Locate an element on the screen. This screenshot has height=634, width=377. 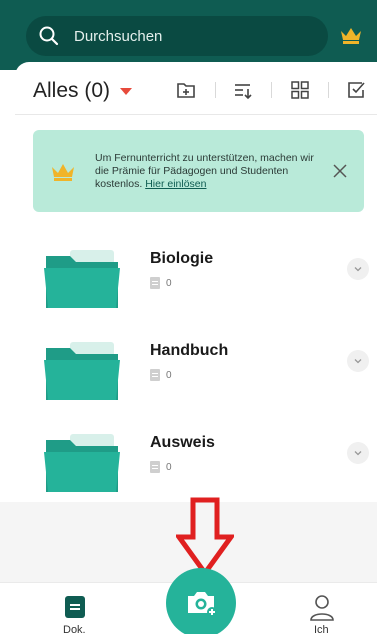
nav-me-label: Ich is located at coordinates (321, 629).